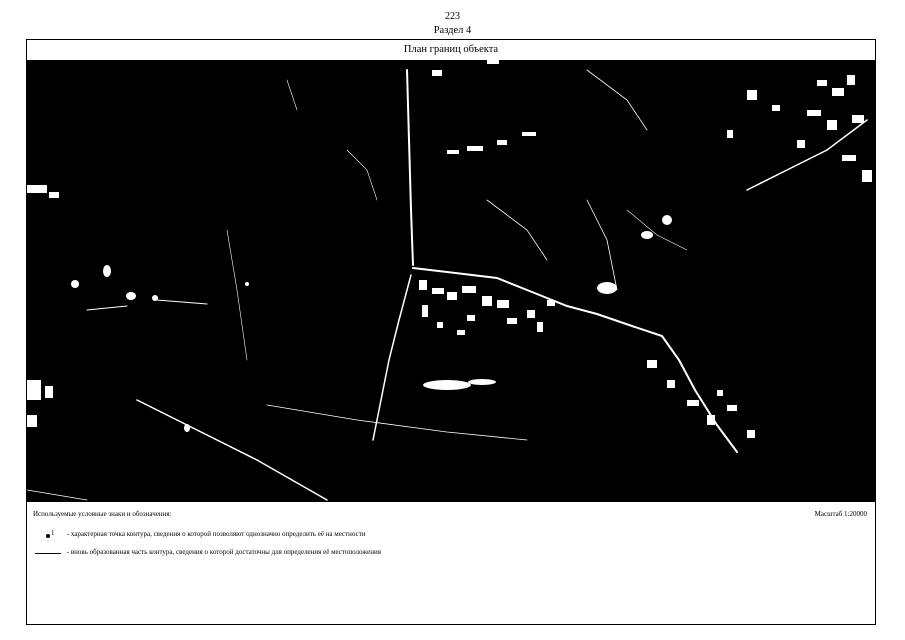 The image size is (905, 640). I want to click on point-symbol: 1, so click(50, 534).